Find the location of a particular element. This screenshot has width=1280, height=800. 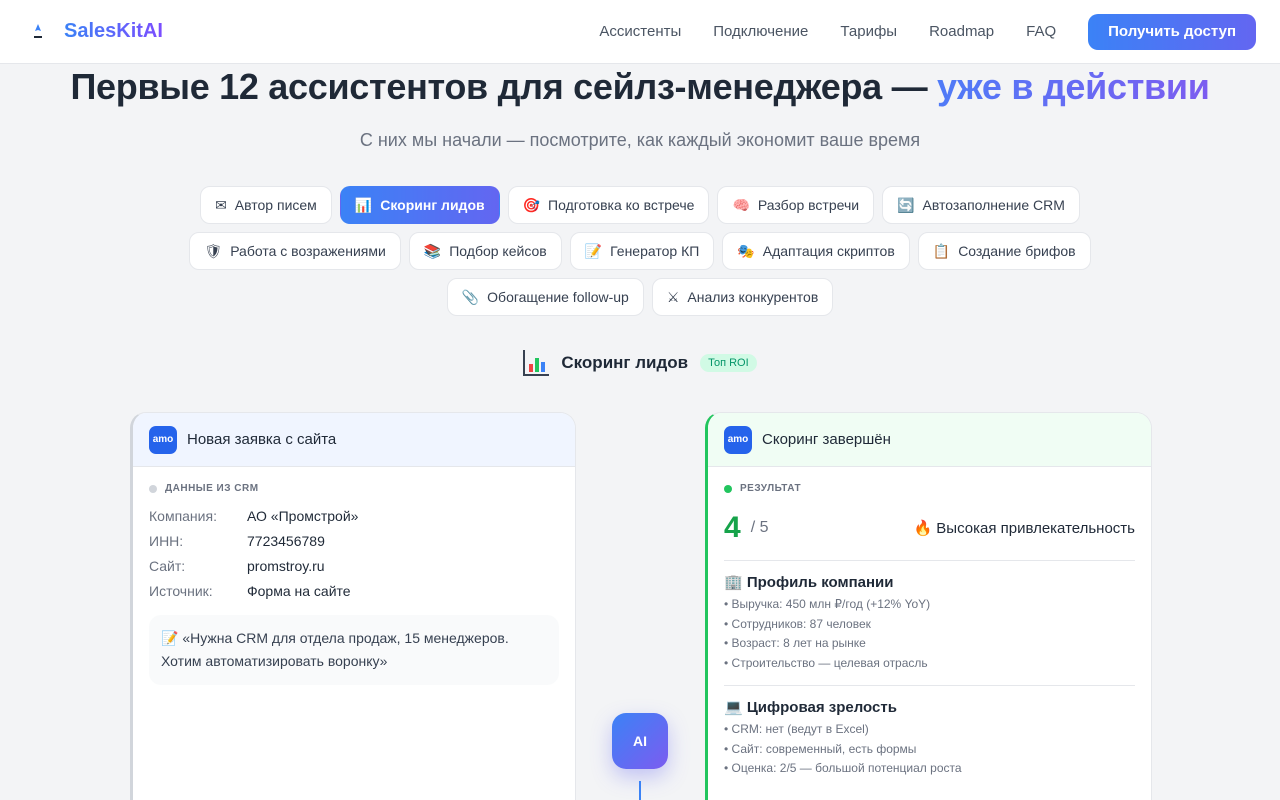

get-access-button: Получить доступ is located at coordinates (1172, 31).